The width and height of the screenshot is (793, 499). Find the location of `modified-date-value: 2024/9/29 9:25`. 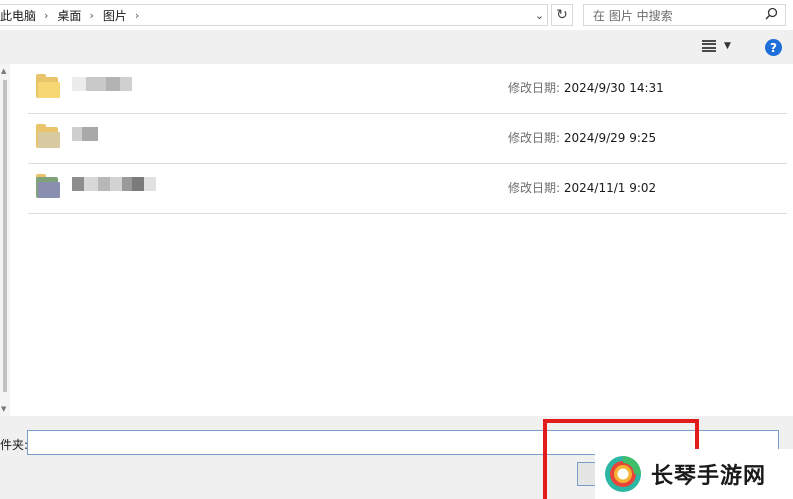

modified-date-value: 2024/9/29 9:25 is located at coordinates (610, 138).